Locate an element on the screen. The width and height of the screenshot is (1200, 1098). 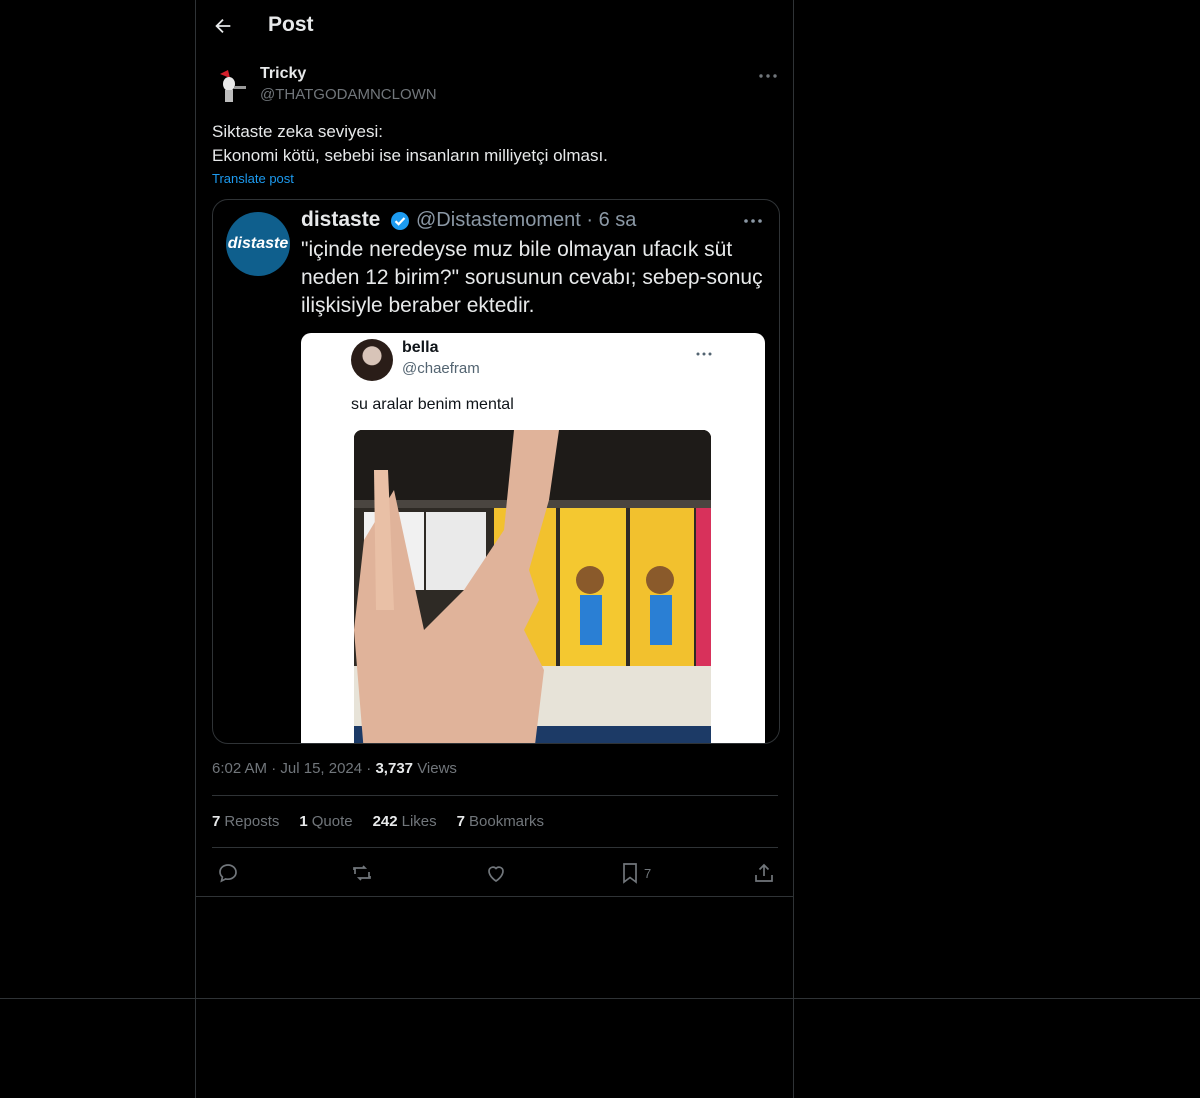
bookmarks-label: Bookmarks is located at coordinates (507, 821).